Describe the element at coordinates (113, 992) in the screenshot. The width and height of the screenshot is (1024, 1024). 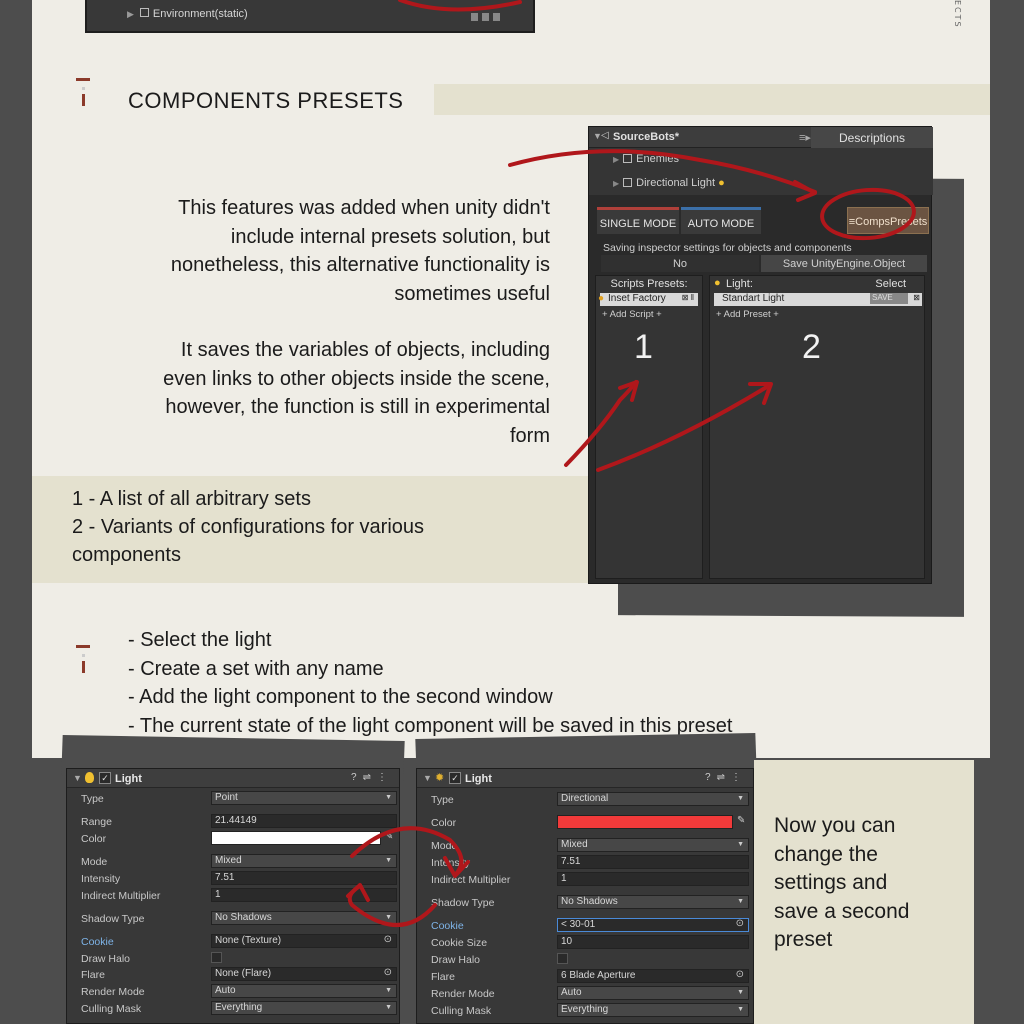
I see `prop-label: Render Mode` at that location.